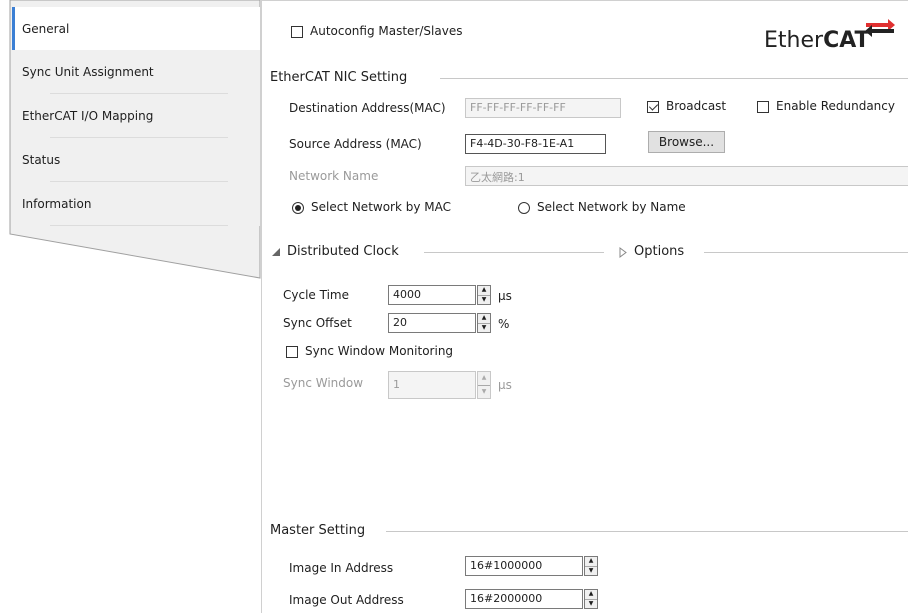  What do you see at coordinates (343, 251) in the screenshot?
I see `dc-section-title: Distributed Clock` at bounding box center [343, 251].